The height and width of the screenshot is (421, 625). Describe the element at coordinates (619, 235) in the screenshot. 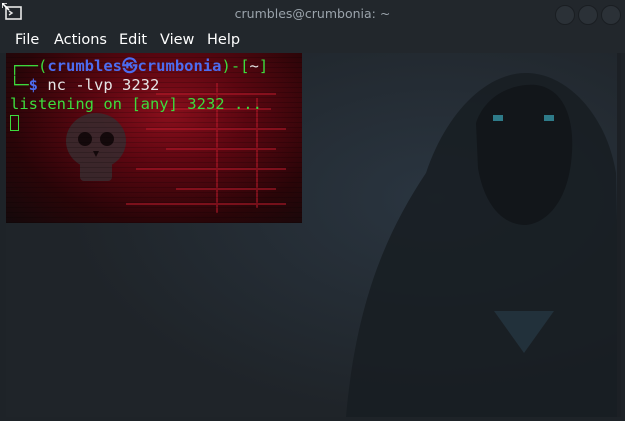

I see `scrollbar` at that location.